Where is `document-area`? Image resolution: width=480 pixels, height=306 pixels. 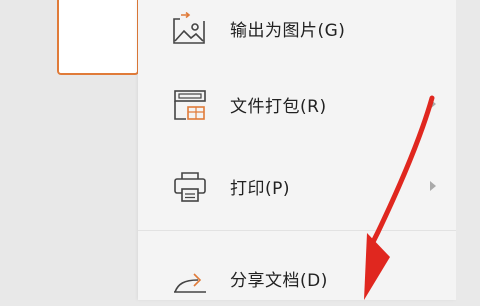 document-area is located at coordinates (468, 150).